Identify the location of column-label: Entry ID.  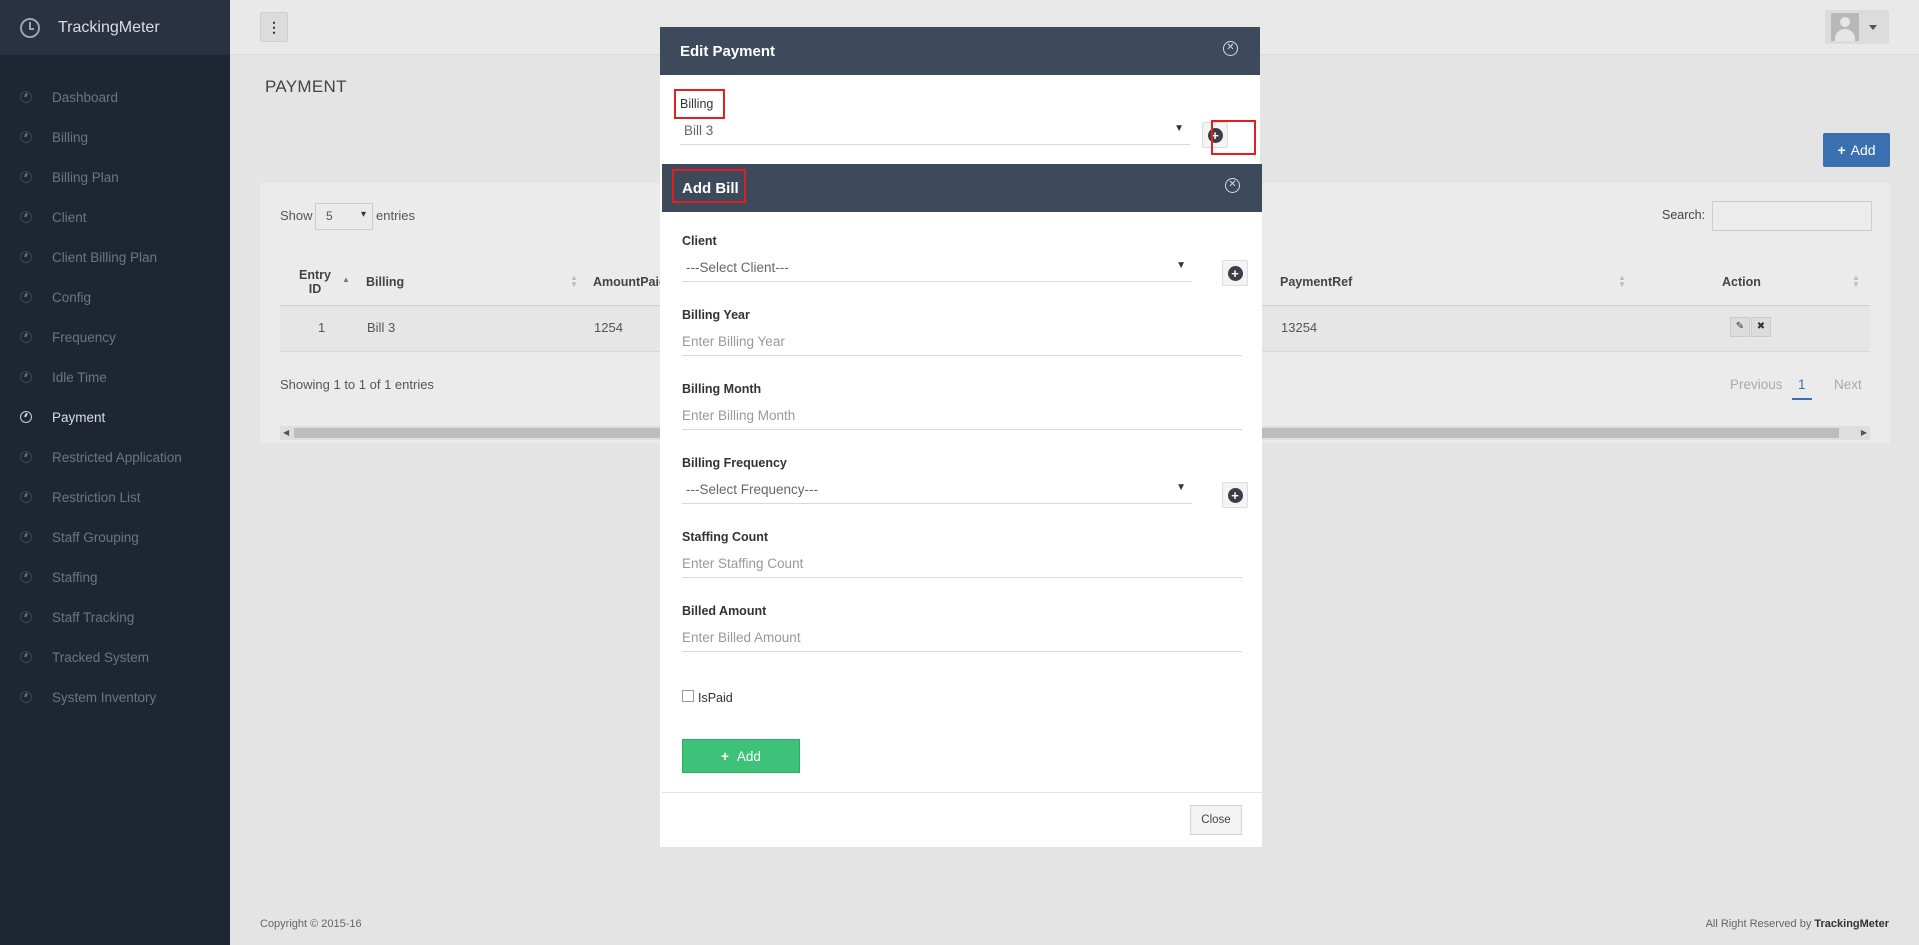
(315, 282).